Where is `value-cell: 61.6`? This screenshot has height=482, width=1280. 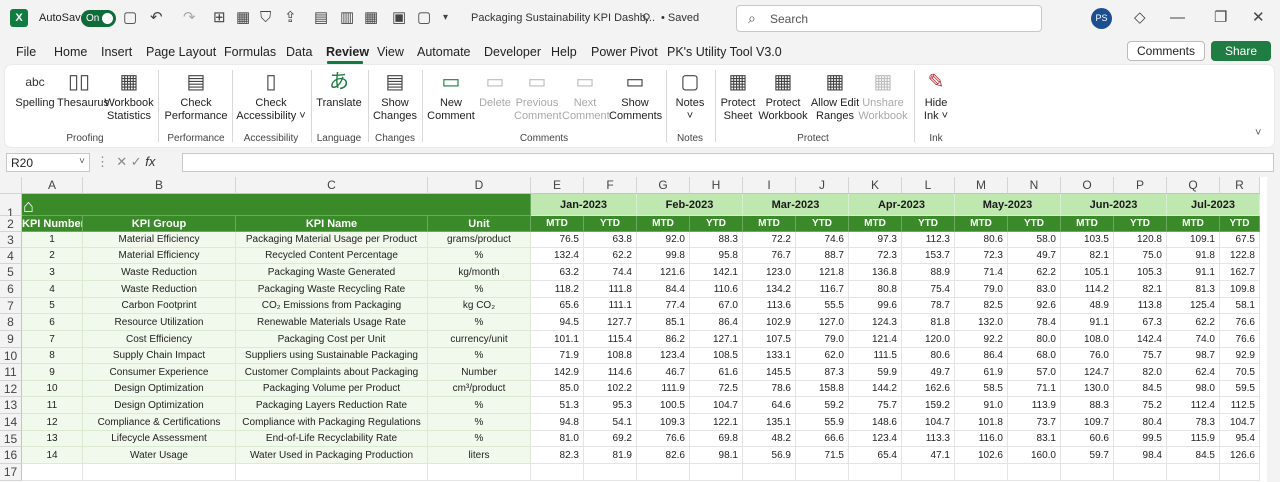
value-cell: 61.6 is located at coordinates (716, 372).